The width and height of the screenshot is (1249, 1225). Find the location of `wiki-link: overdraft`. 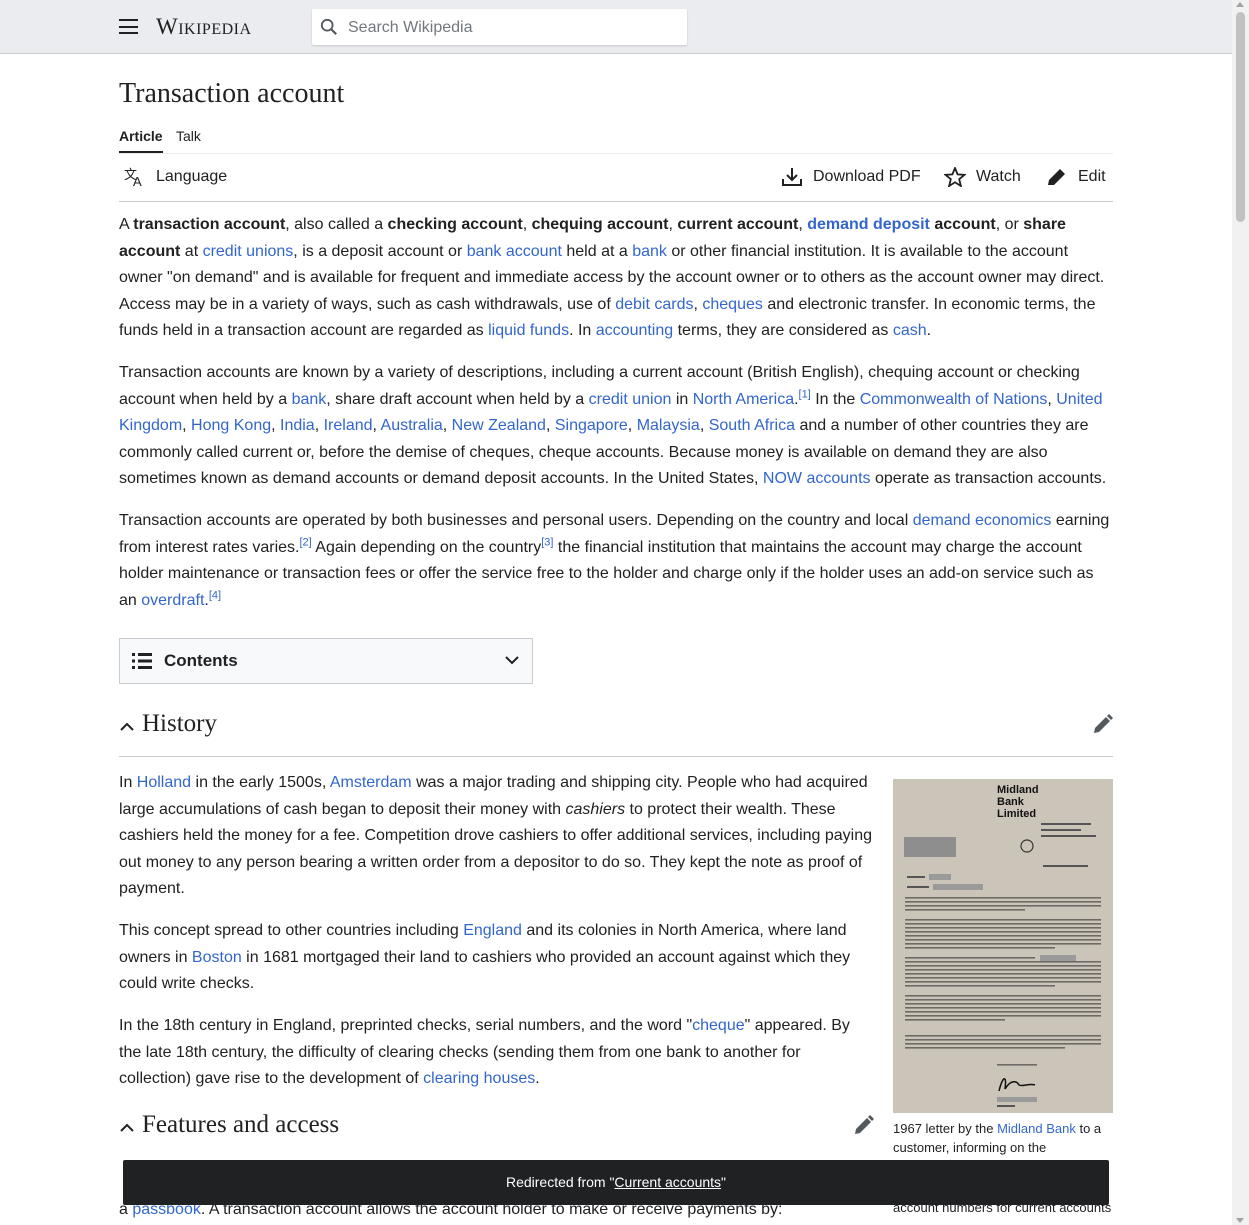

wiki-link: overdraft is located at coordinates (172, 600).